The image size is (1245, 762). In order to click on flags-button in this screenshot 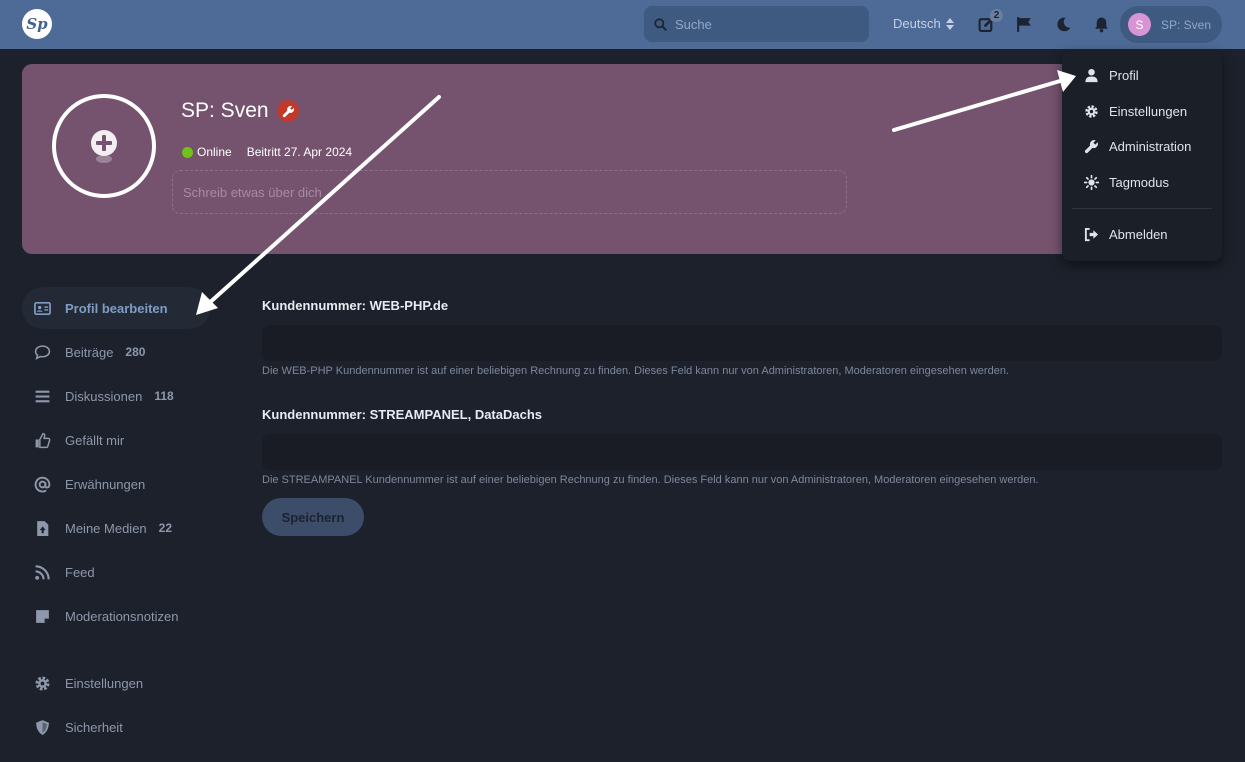, I will do `click(1024, 24)`.